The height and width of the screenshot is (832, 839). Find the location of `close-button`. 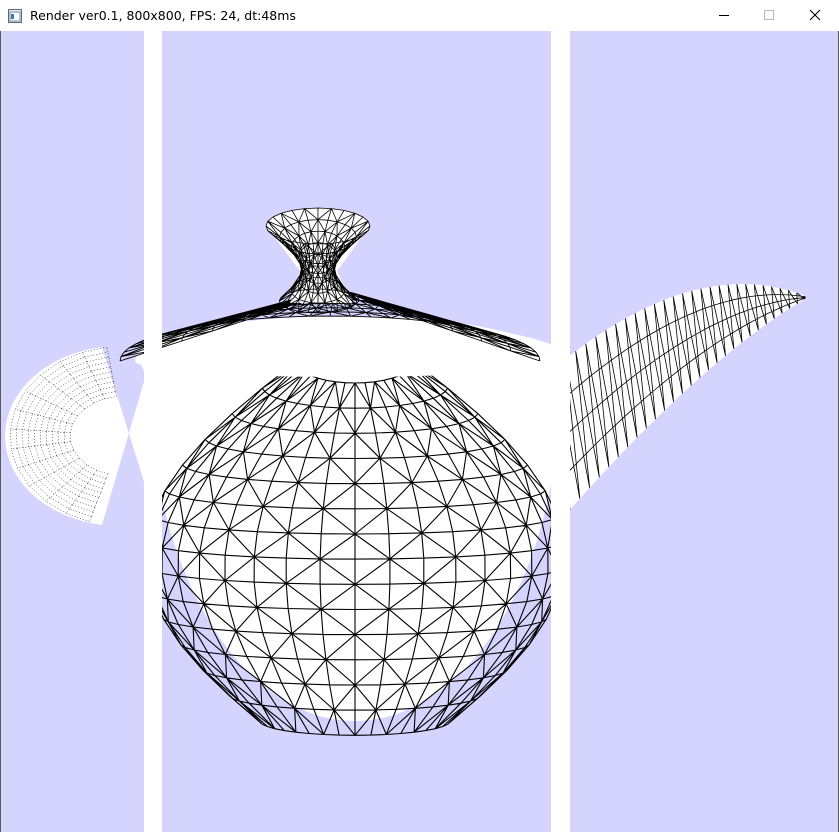

close-button is located at coordinates (815, 15).